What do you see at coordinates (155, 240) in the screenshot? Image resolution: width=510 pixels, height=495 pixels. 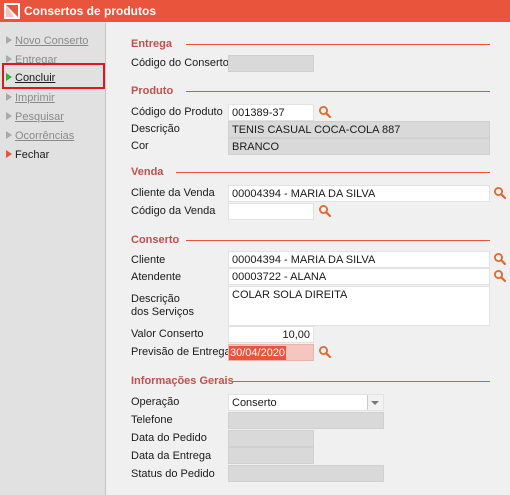 I see `section-heading-conserto: Conserto` at bounding box center [155, 240].